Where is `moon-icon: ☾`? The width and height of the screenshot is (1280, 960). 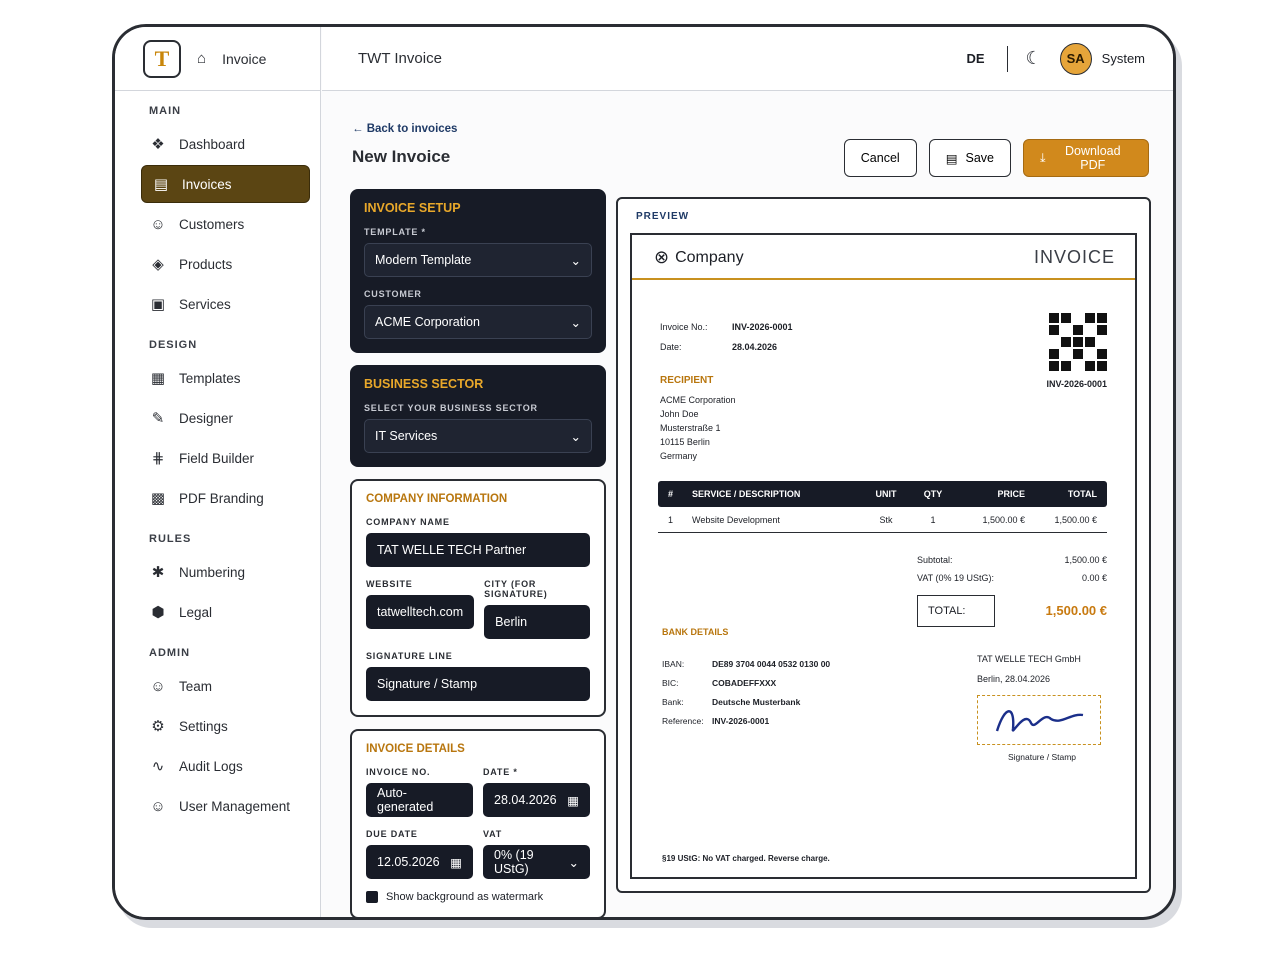 moon-icon: ☾ is located at coordinates (1034, 58).